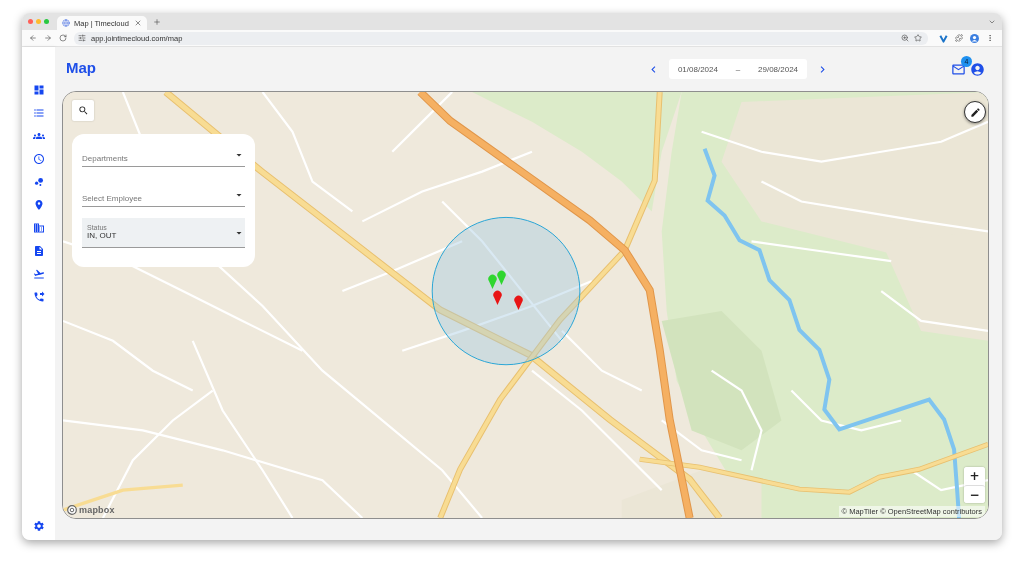 The image size is (1024, 568). What do you see at coordinates (63, 38) in the screenshot?
I see `reload-icon` at bounding box center [63, 38].